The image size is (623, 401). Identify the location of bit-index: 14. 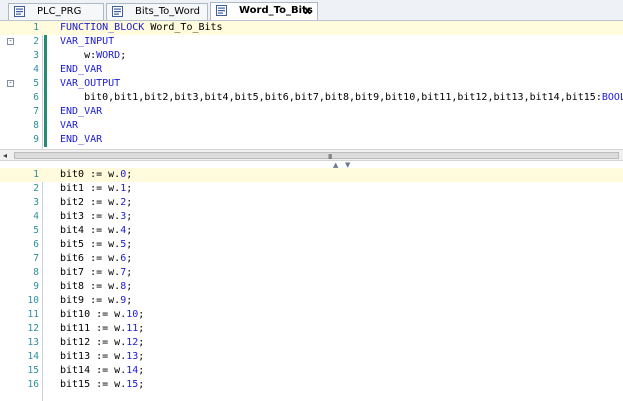
(132, 370).